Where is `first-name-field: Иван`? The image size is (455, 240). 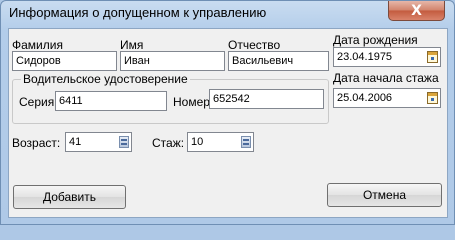 first-name-field: Иван is located at coordinates (172, 61).